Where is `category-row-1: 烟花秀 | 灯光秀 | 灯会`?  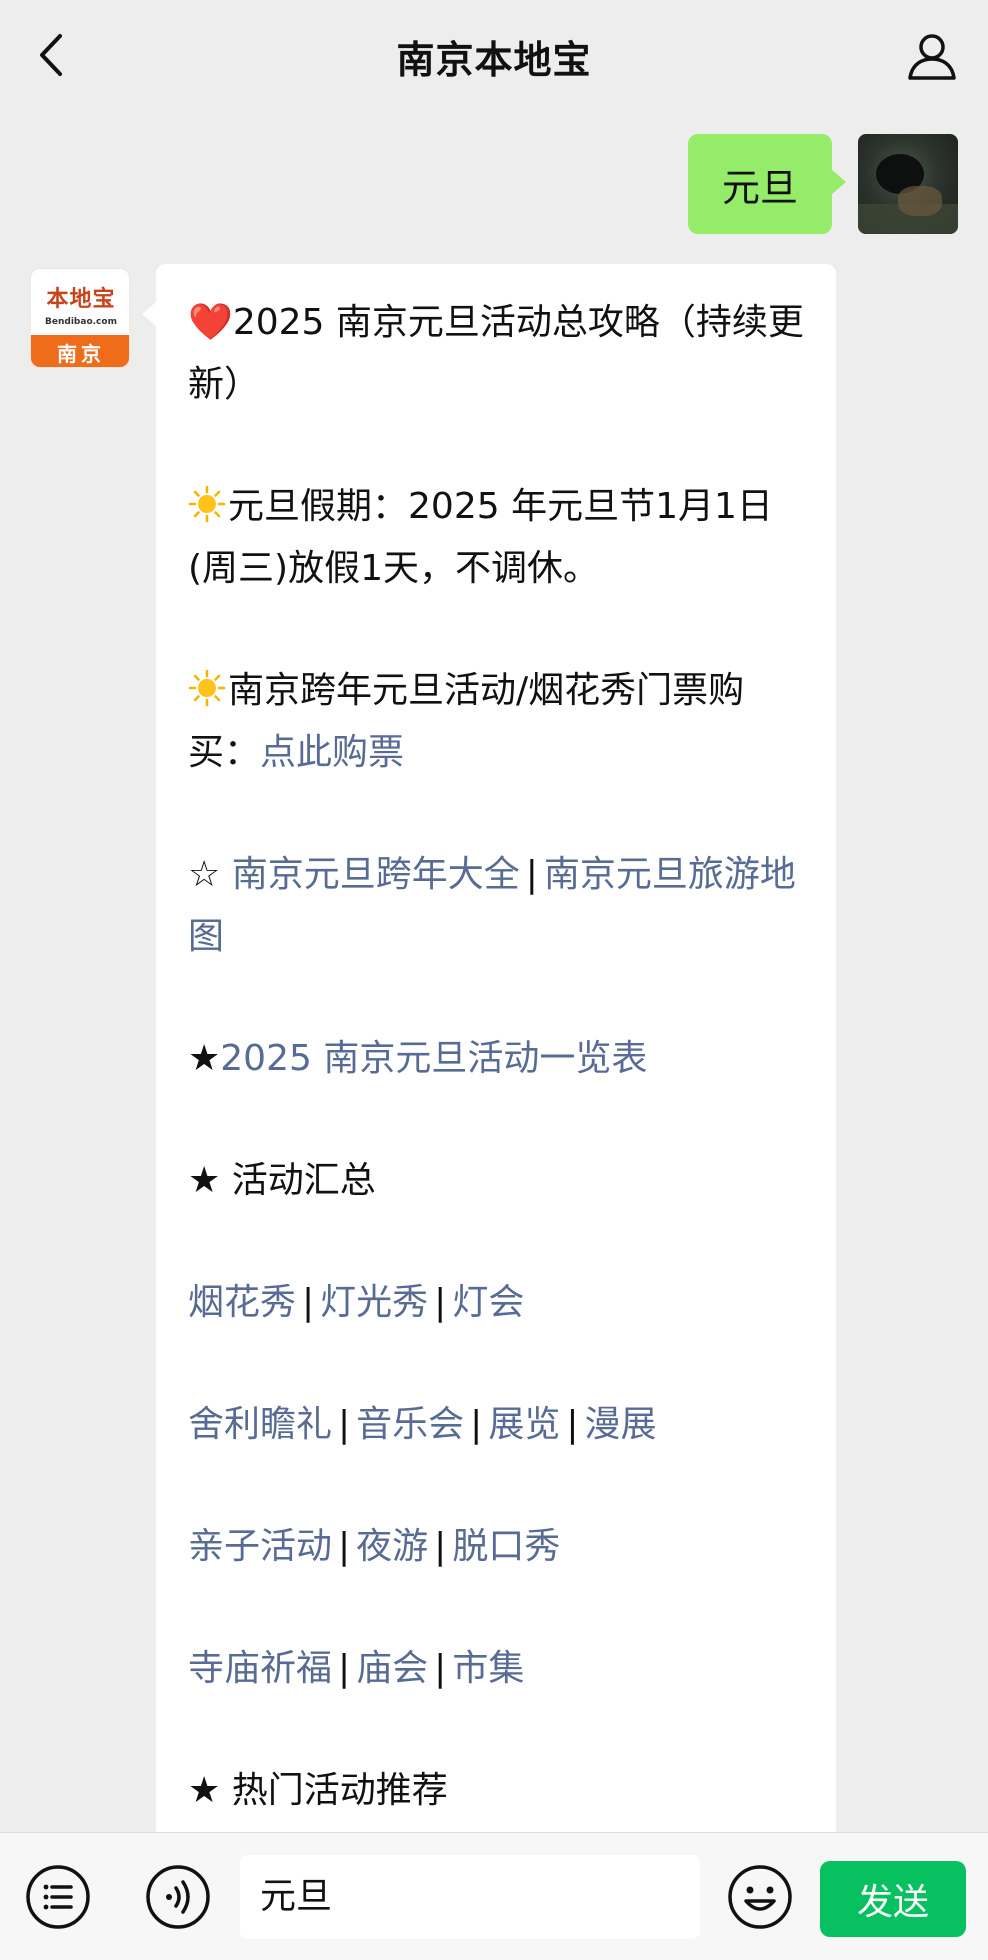
category-row-1: 烟花秀 | 灯光秀 | 灯会 is located at coordinates (356, 1302).